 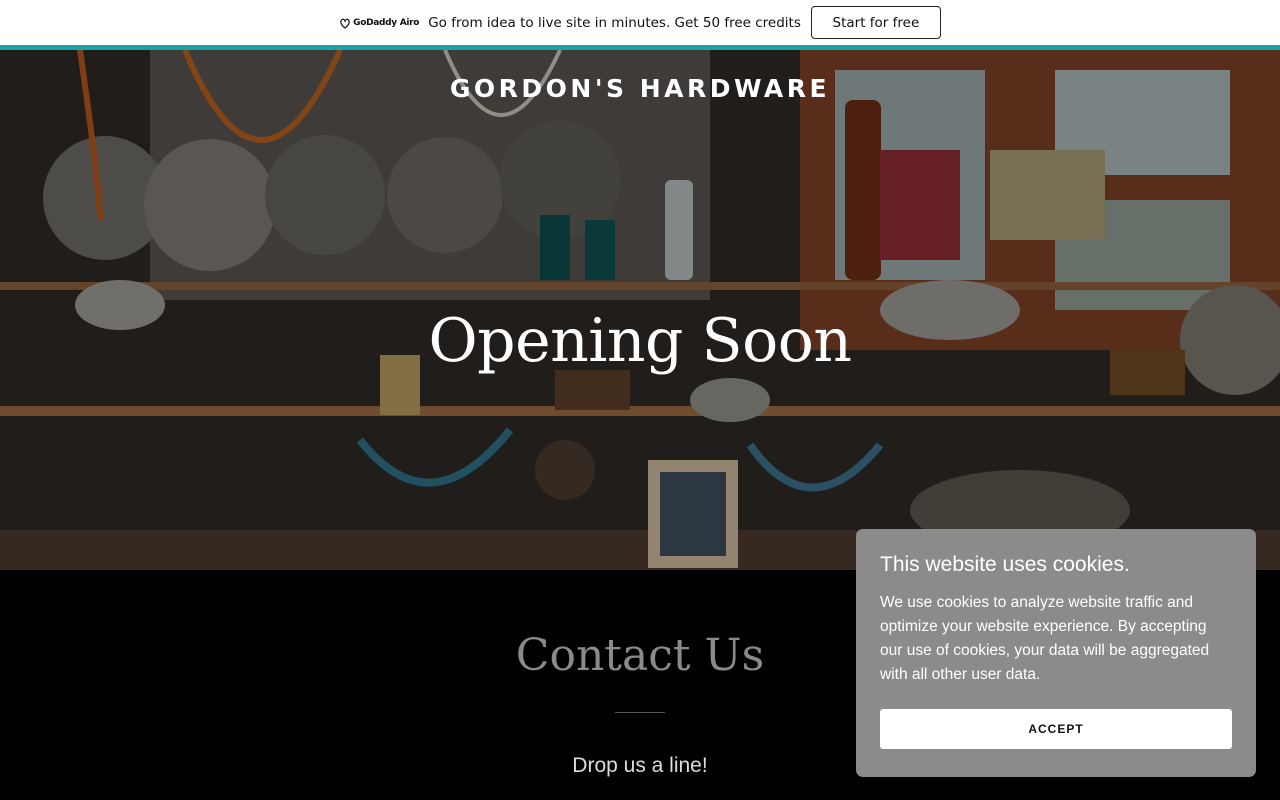 I want to click on accept-cookies-button: ACCEPT, so click(x=1056, y=729).